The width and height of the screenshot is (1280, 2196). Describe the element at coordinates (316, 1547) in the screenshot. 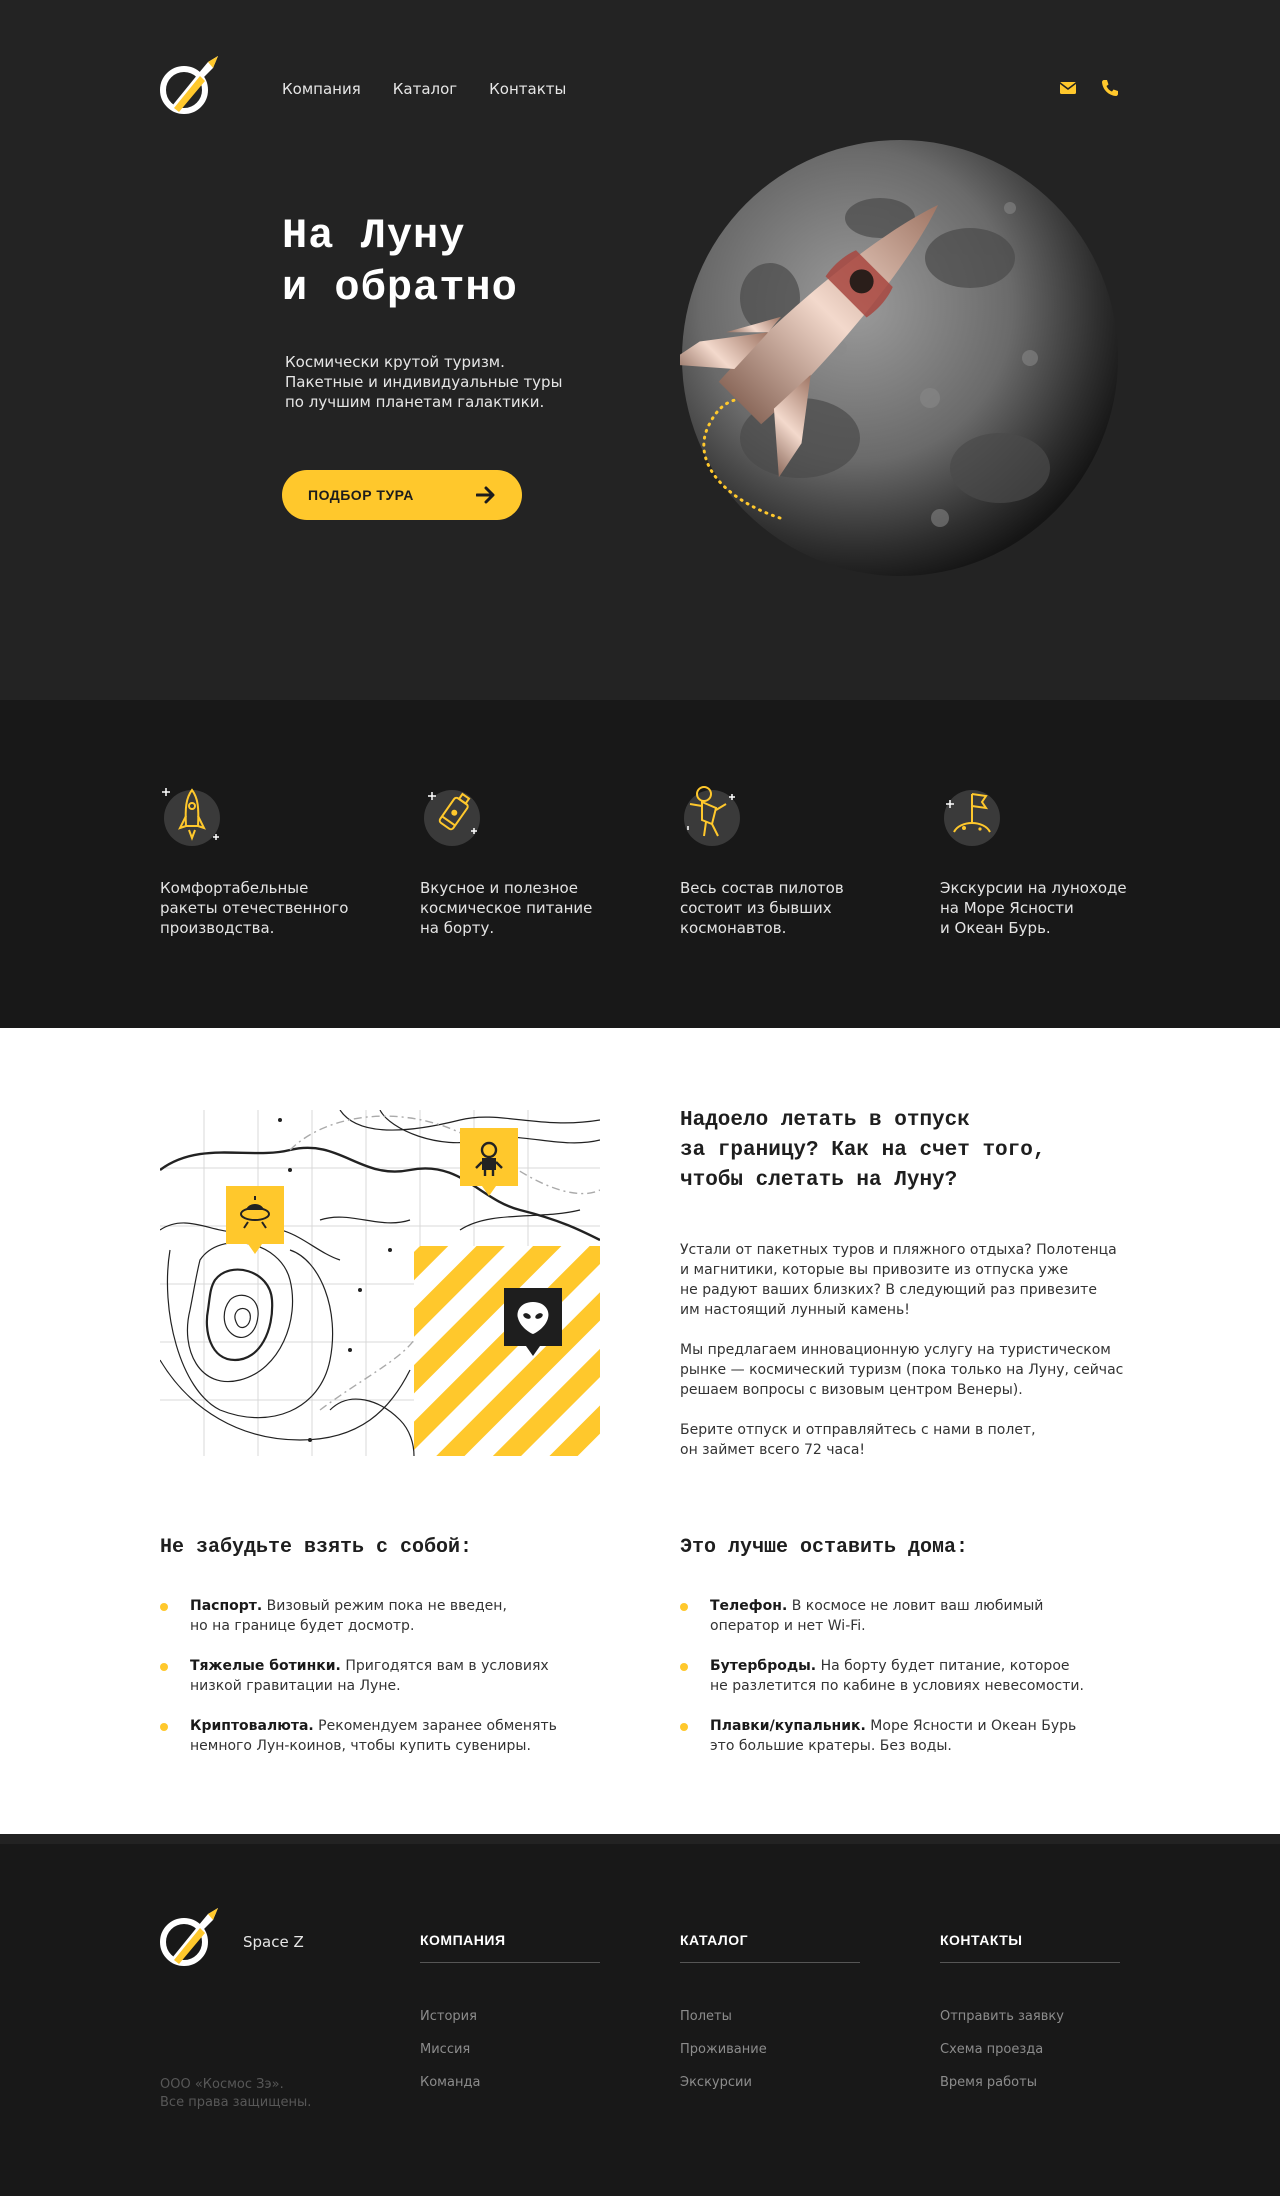

I see `take-list-title: Не забудьте взять с собой:` at that location.